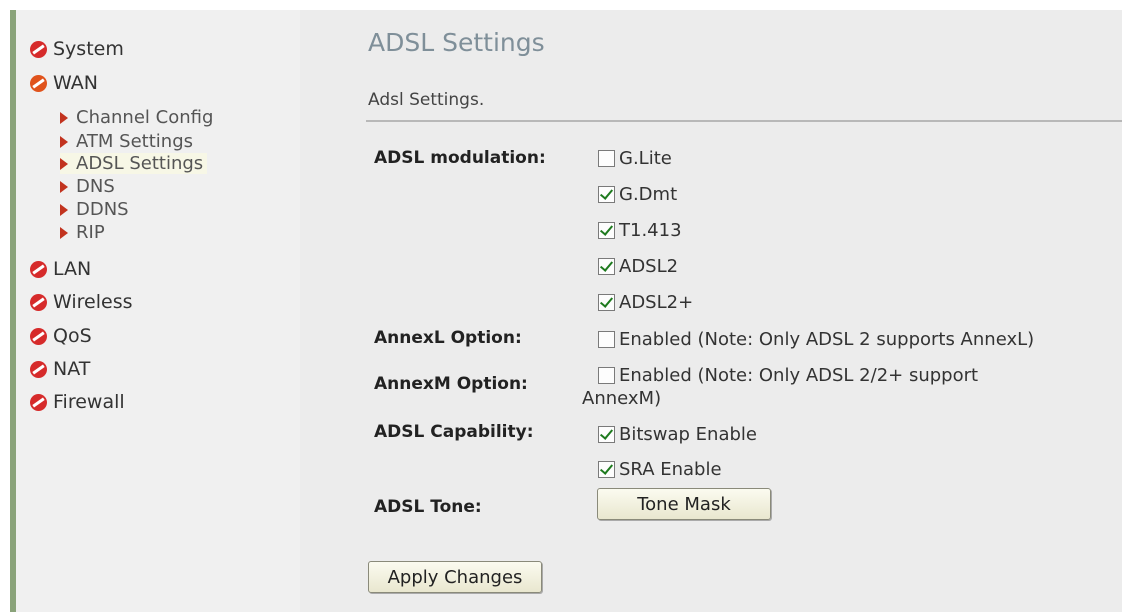  I want to click on glite-checkbox, so click(606, 158).